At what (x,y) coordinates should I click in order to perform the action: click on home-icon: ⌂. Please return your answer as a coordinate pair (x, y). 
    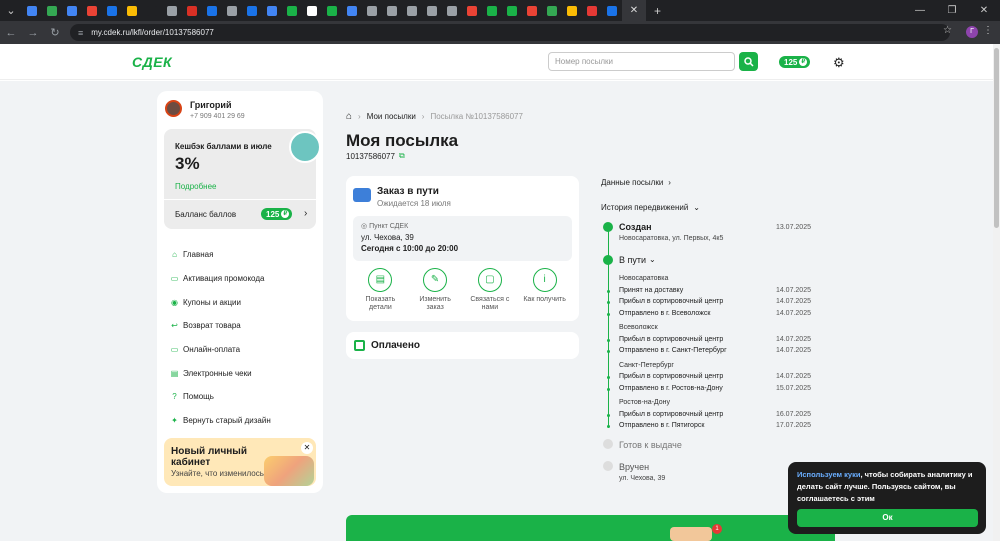
    Looking at the image, I should click on (349, 116).